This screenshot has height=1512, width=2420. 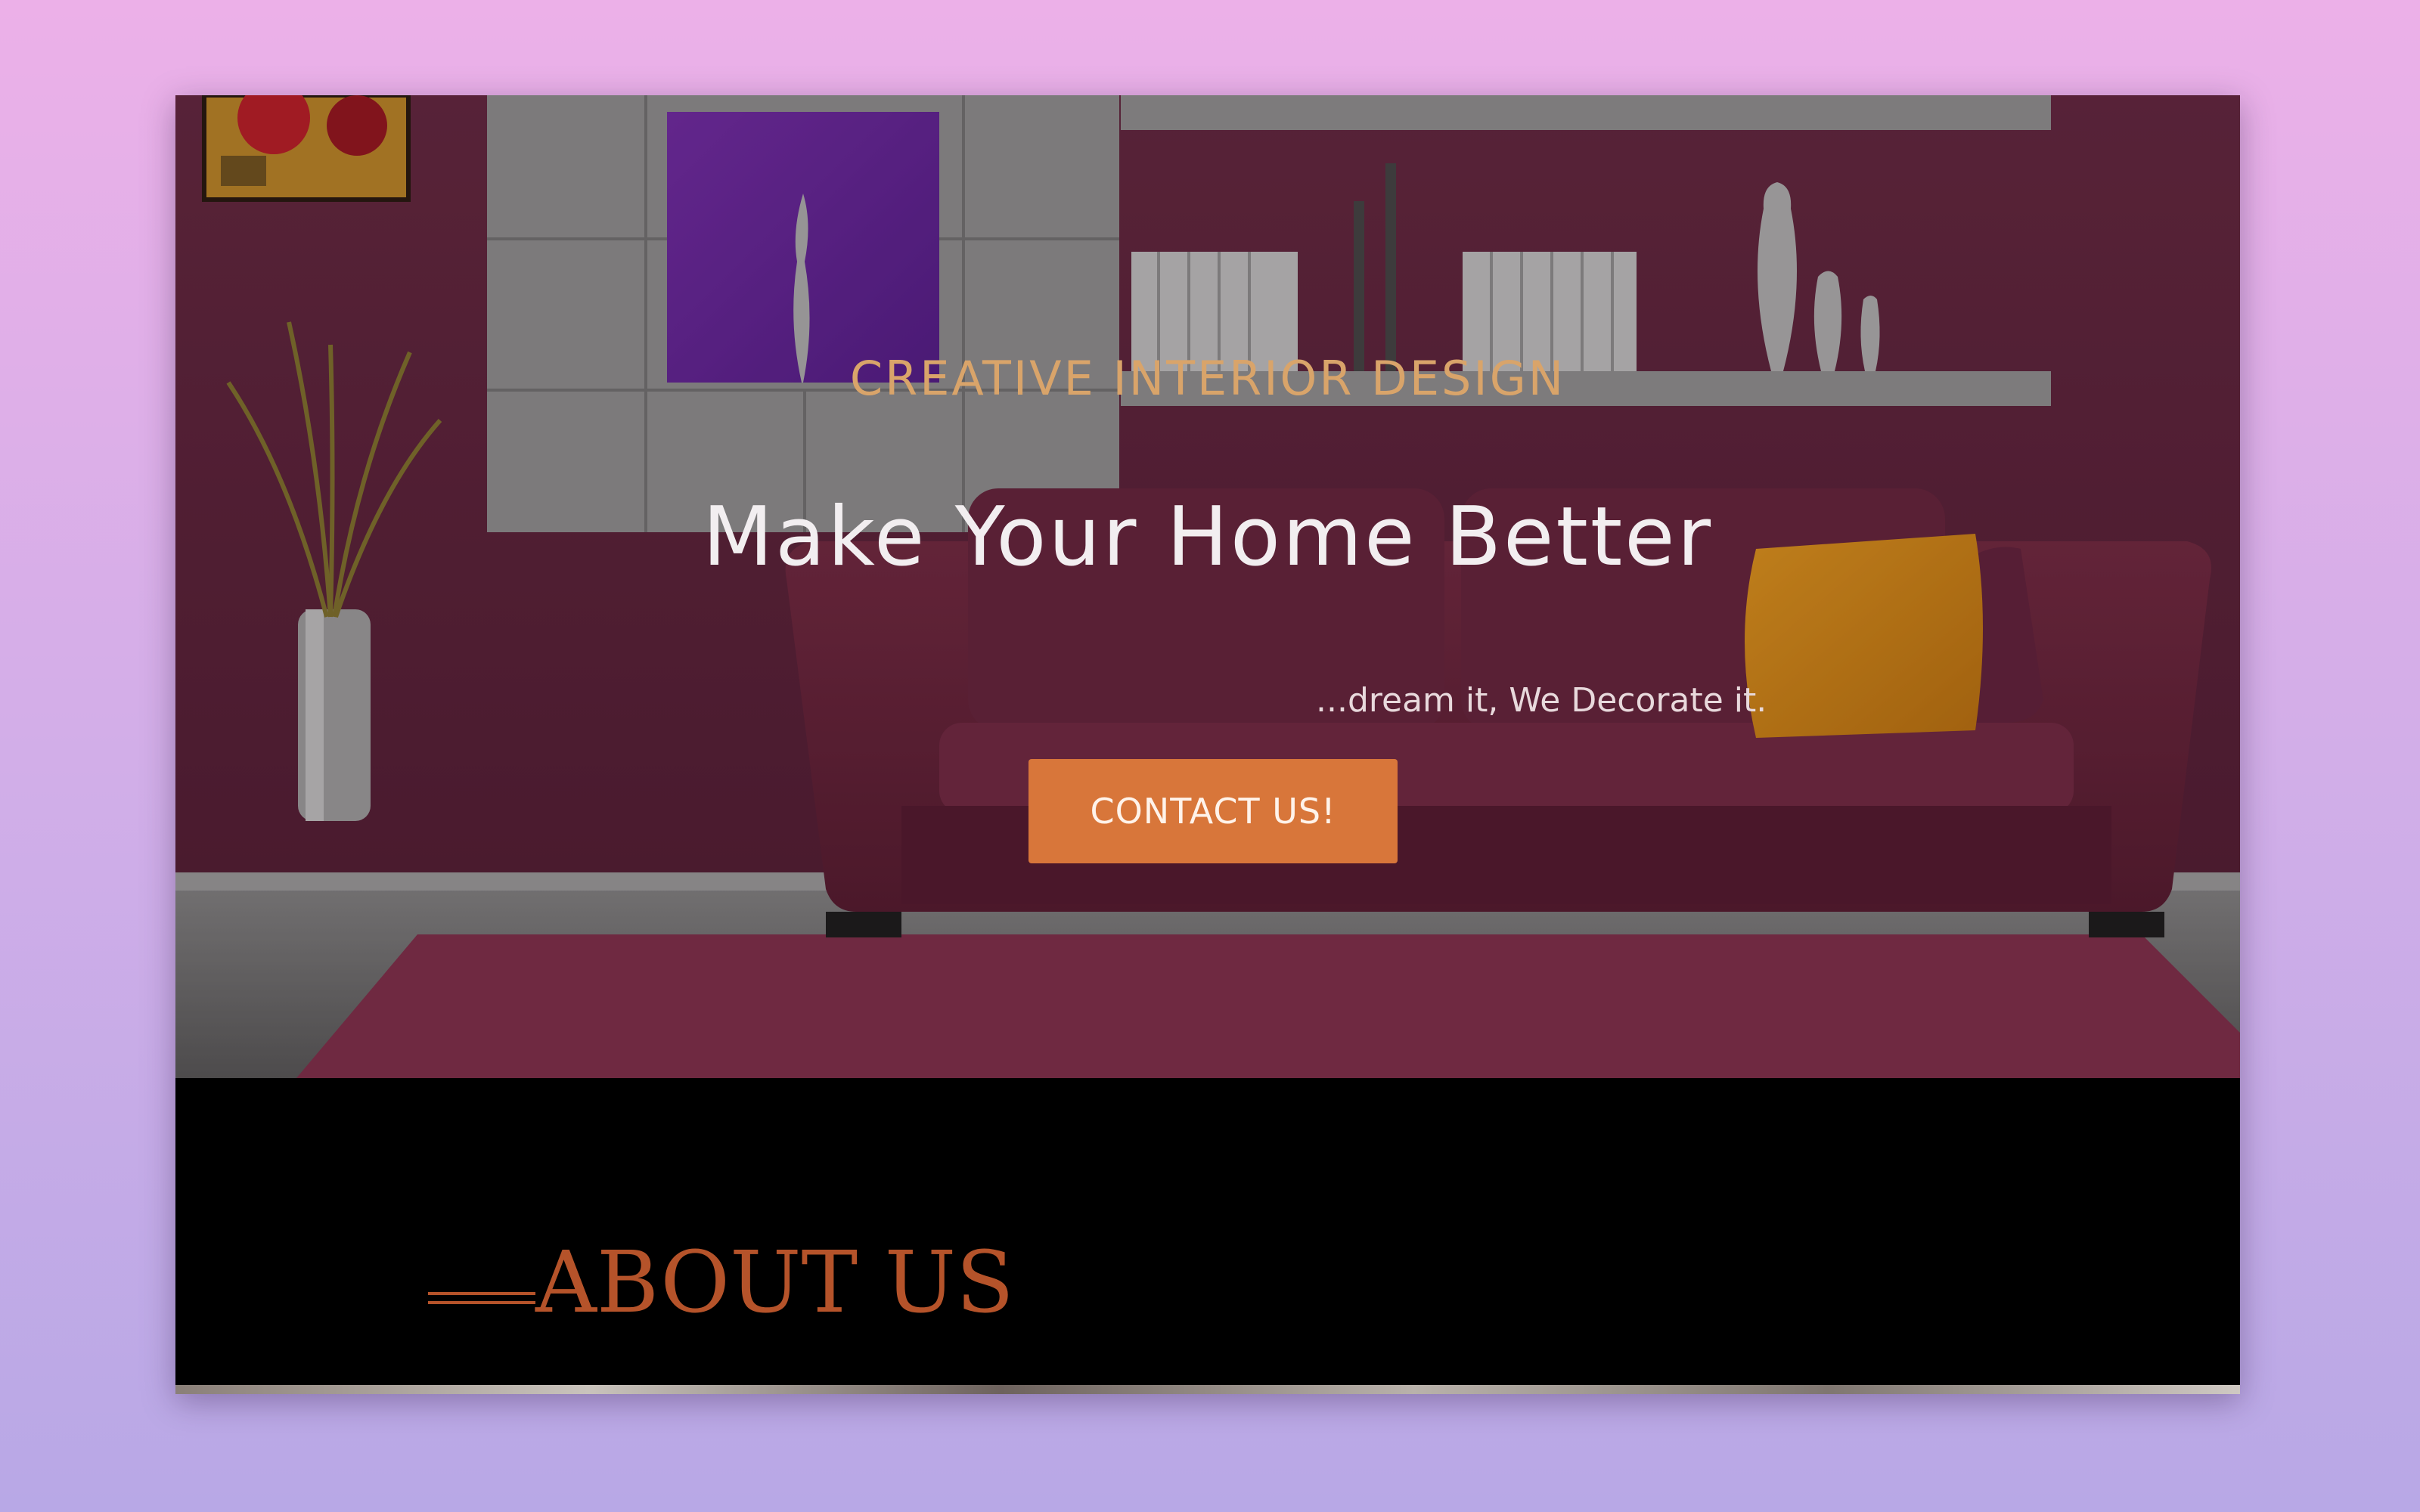 I want to click on hero-tagline: ...dream it, We Decorate it., so click(x=1541, y=700).